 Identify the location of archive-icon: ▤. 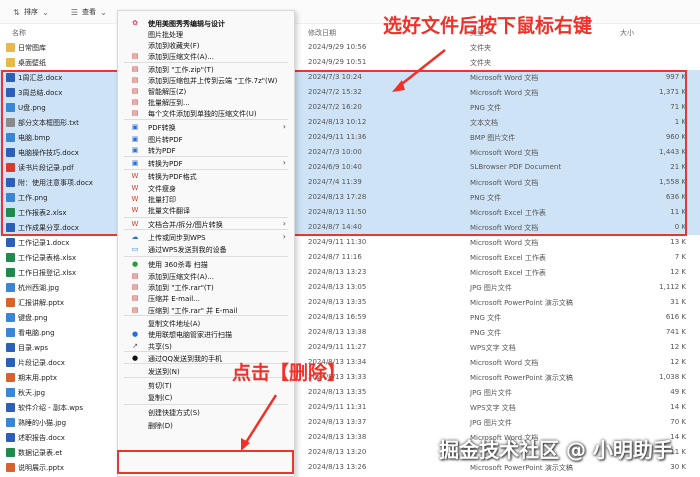
(135, 298).